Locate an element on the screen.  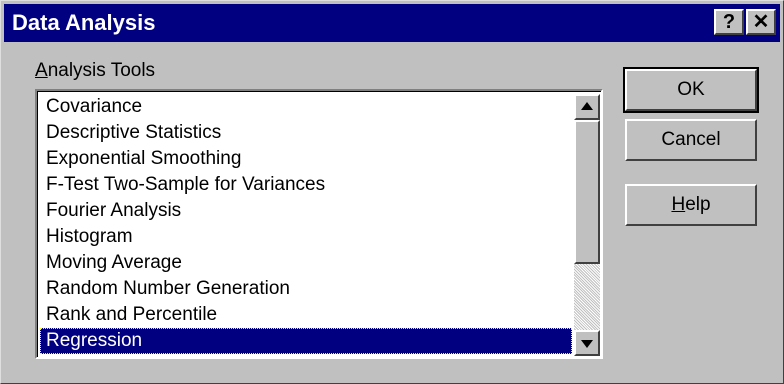
list-item: Regression is located at coordinates (306, 341).